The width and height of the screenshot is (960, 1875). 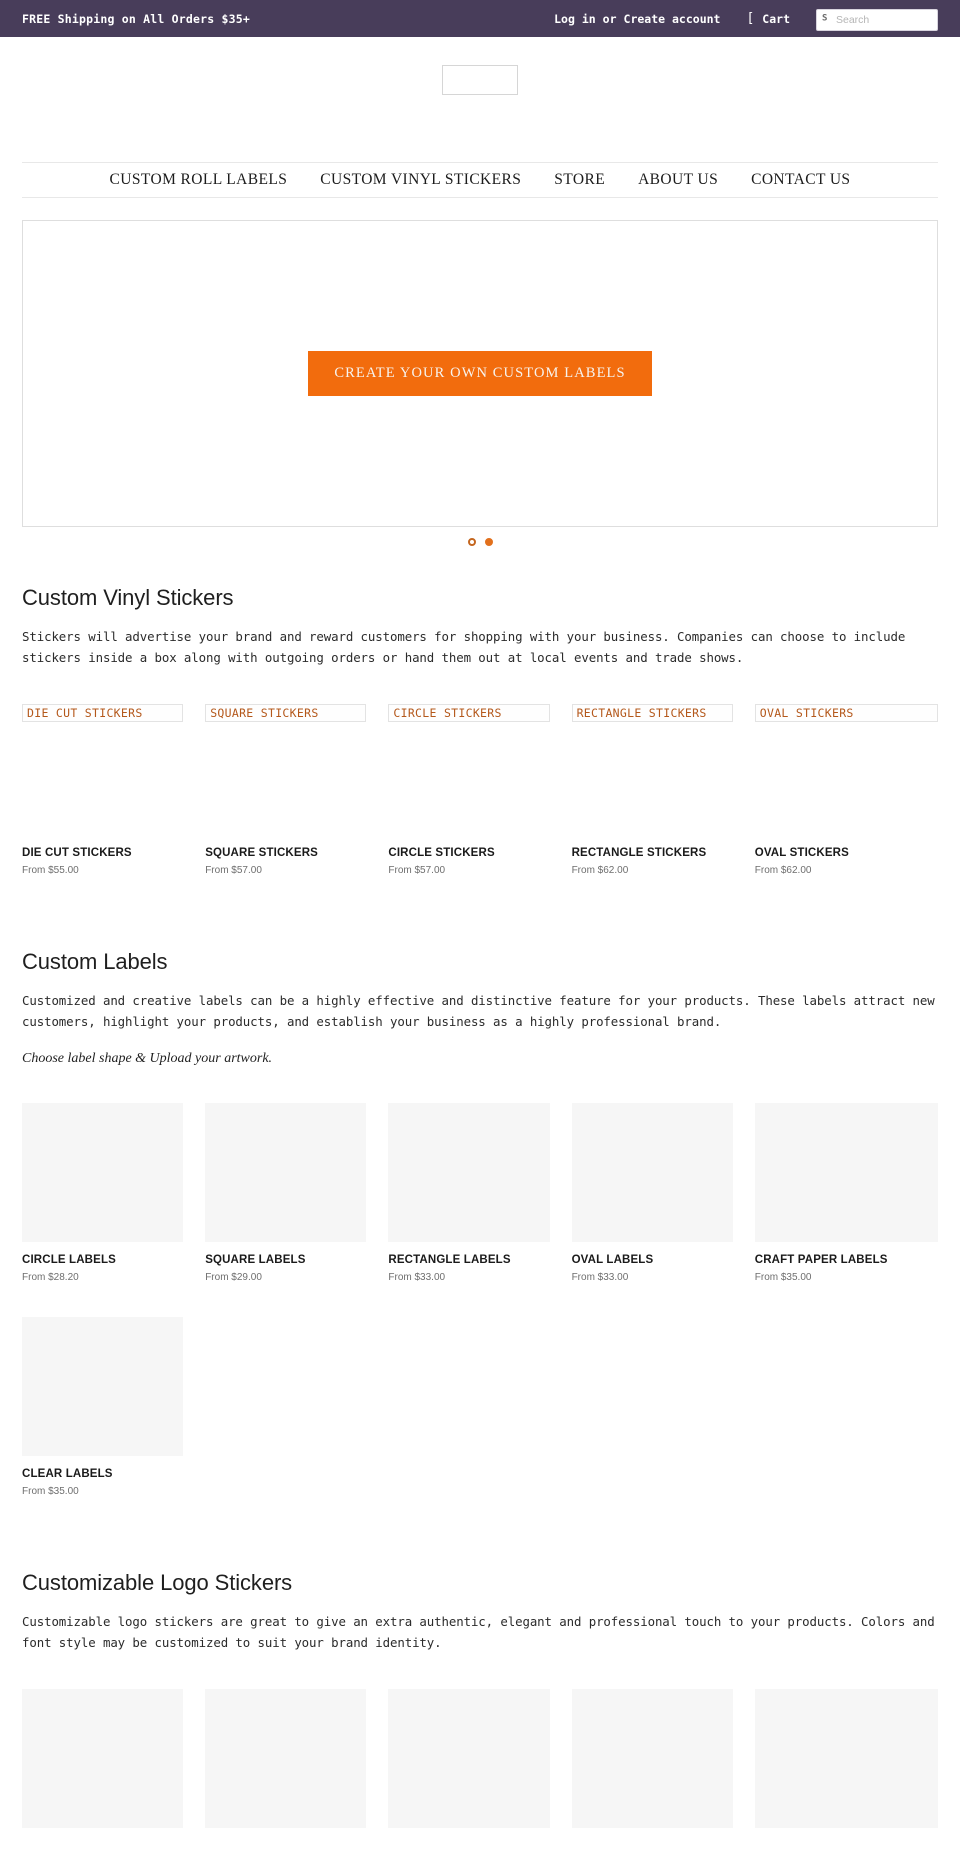 I want to click on product-image-alt-text: CIRCLE STICKERS, so click(x=447, y=713).